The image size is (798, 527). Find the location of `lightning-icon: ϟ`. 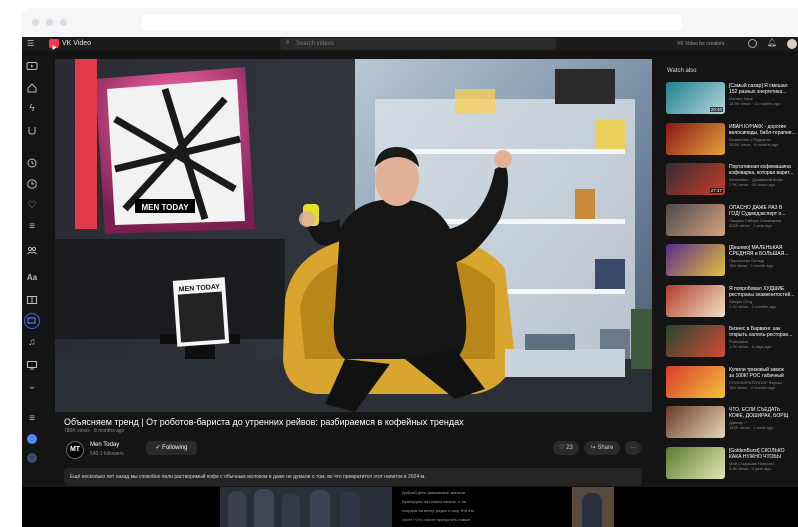

lightning-icon: ϟ is located at coordinates (32, 109).